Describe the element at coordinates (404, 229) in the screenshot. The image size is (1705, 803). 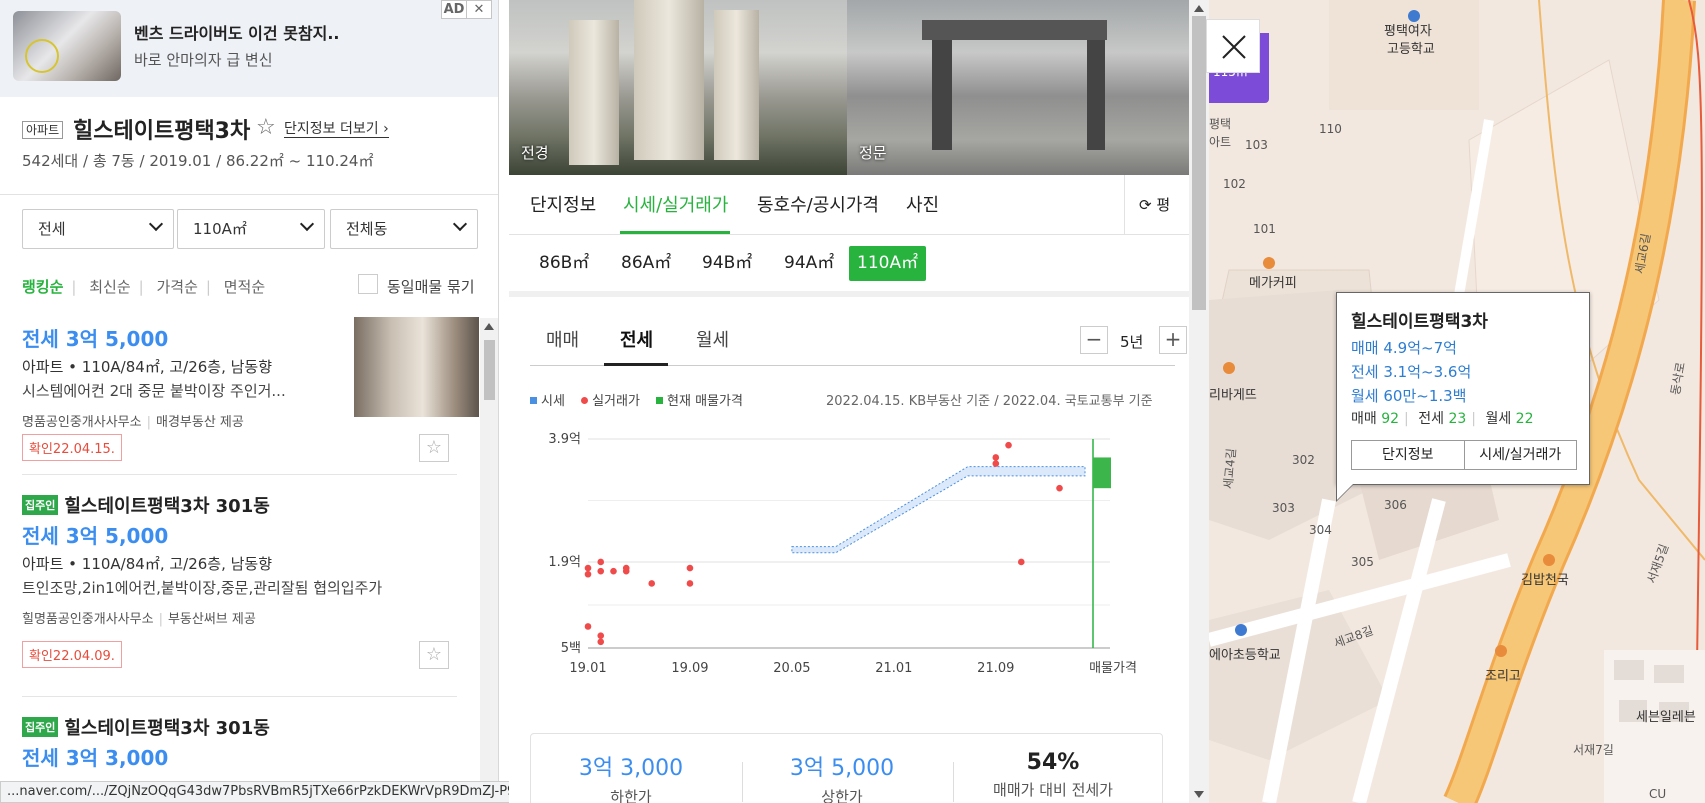
I see `dong-select: 전체동` at that location.